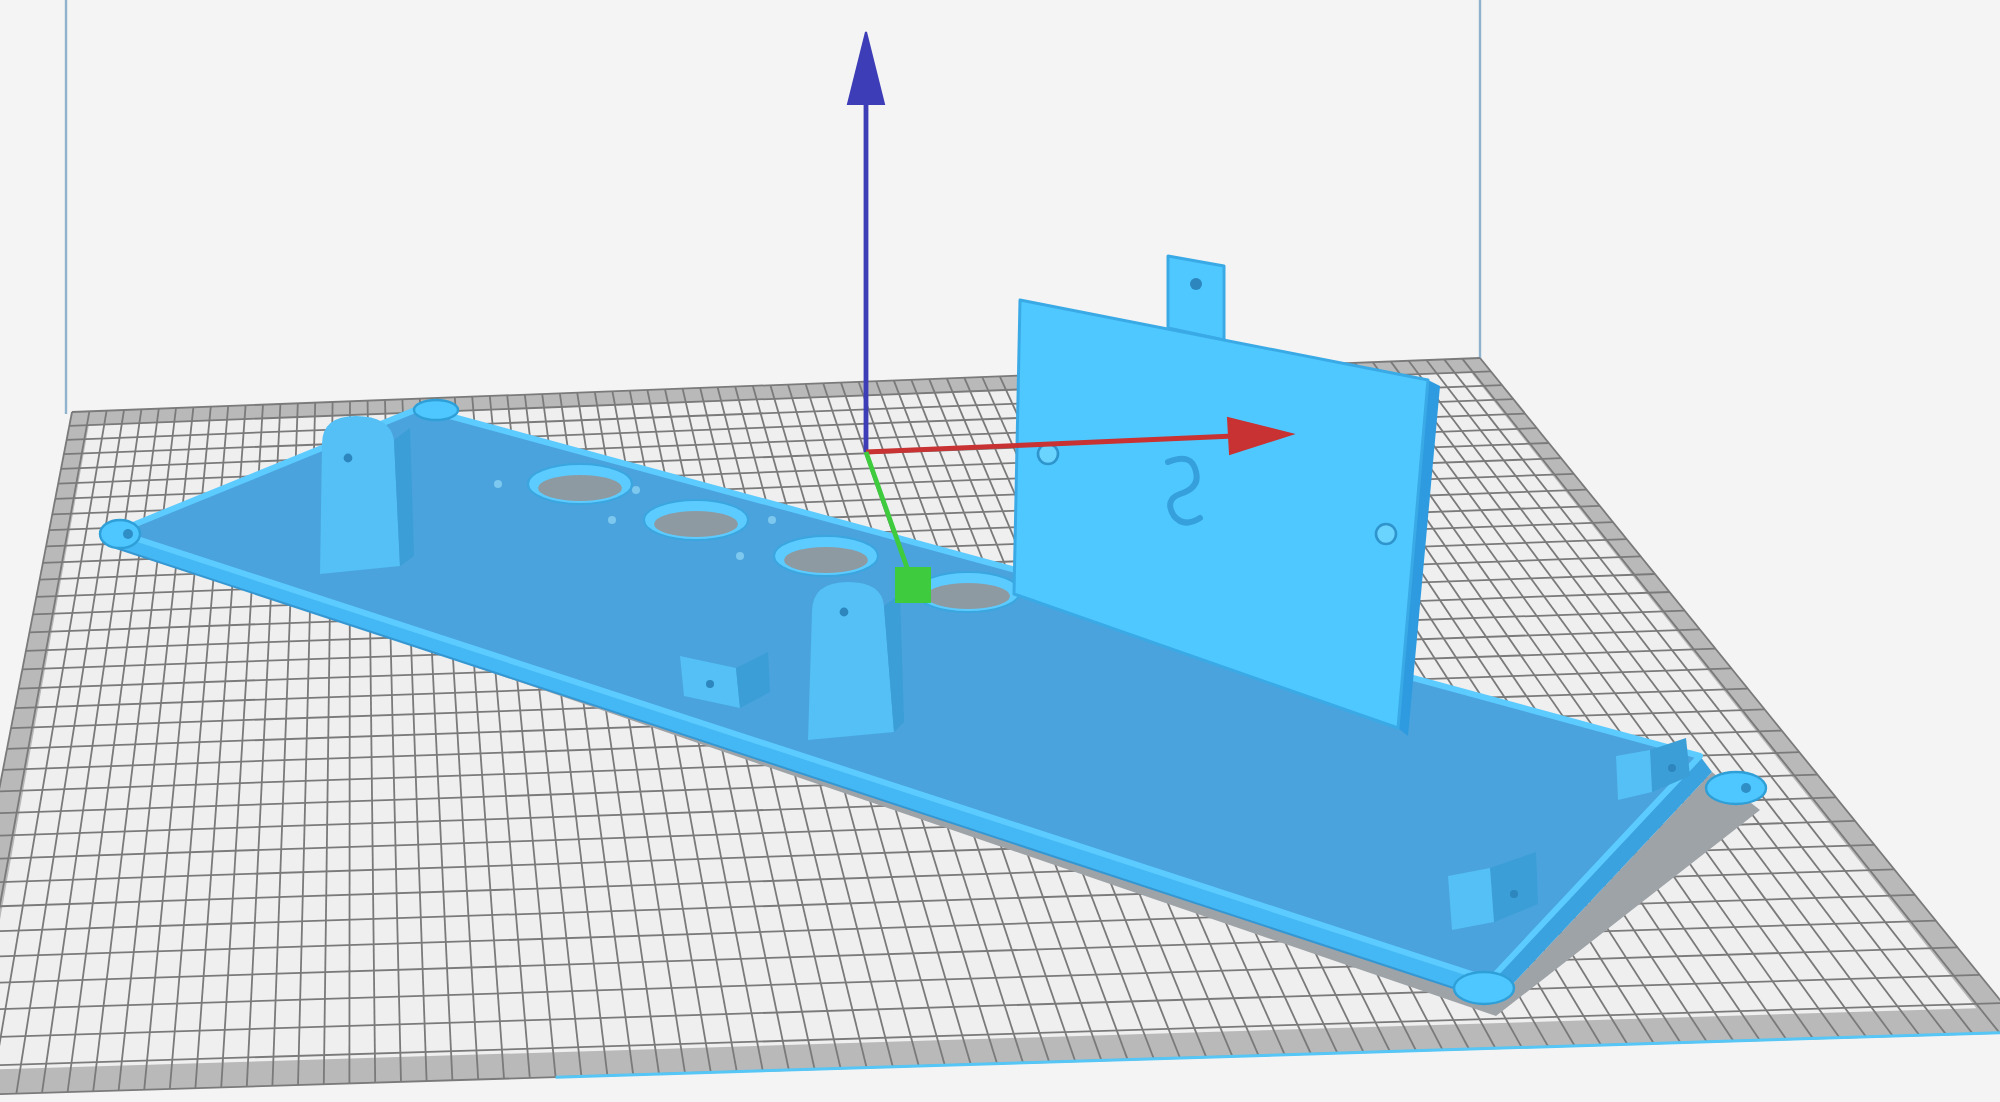 The height and width of the screenshot is (1102, 2000). What do you see at coordinates (1080, 436) in the screenshot?
I see `x-axis-arrow` at bounding box center [1080, 436].